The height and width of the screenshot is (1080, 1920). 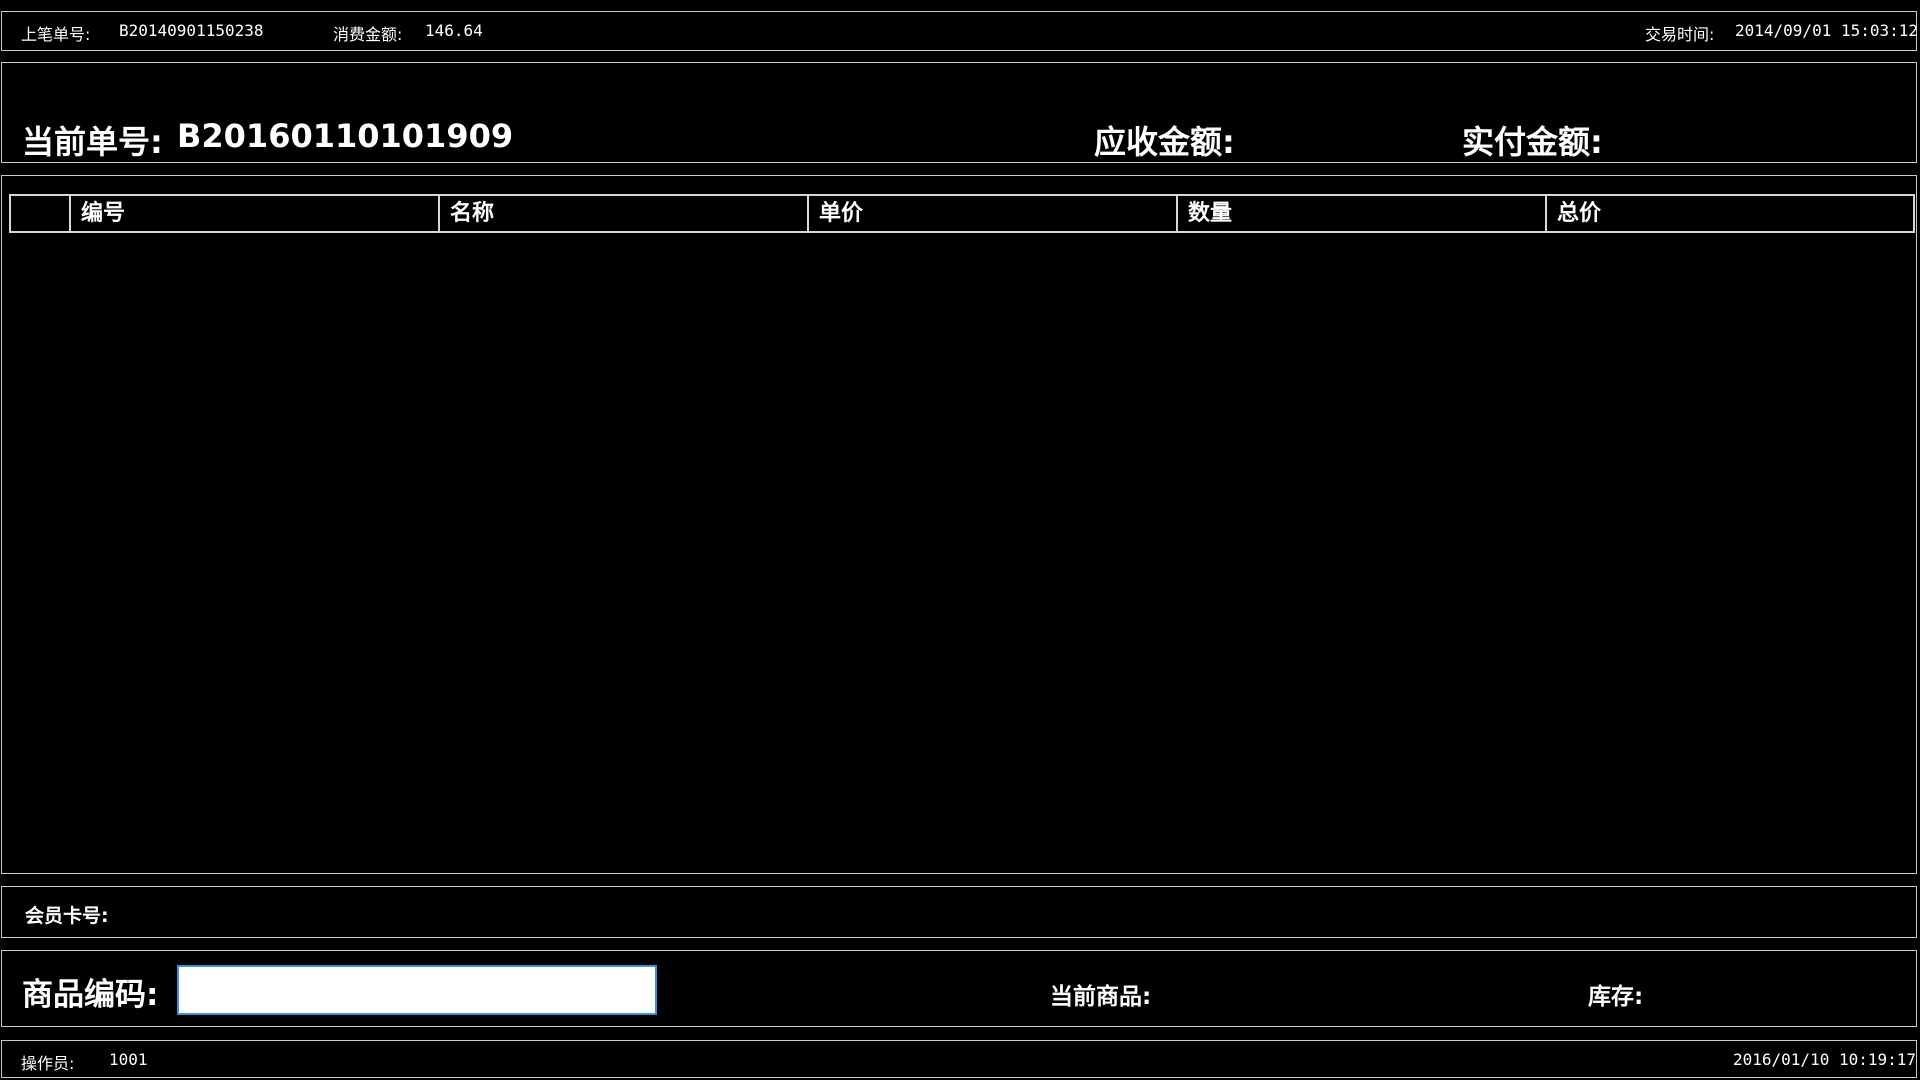 What do you see at coordinates (90, 995) in the screenshot?
I see `product-code-label: 商品编码:` at bounding box center [90, 995].